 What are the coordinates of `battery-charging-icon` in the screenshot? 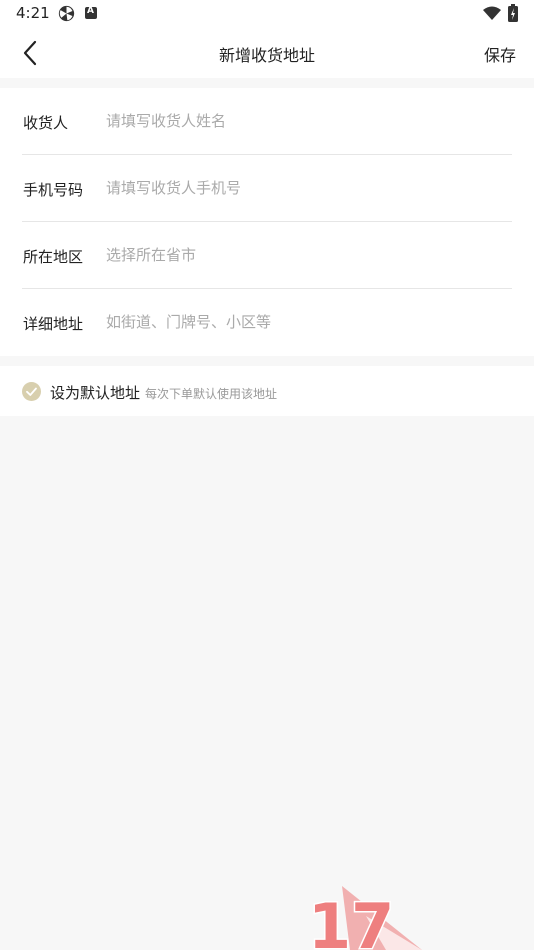 It's located at (513, 13).